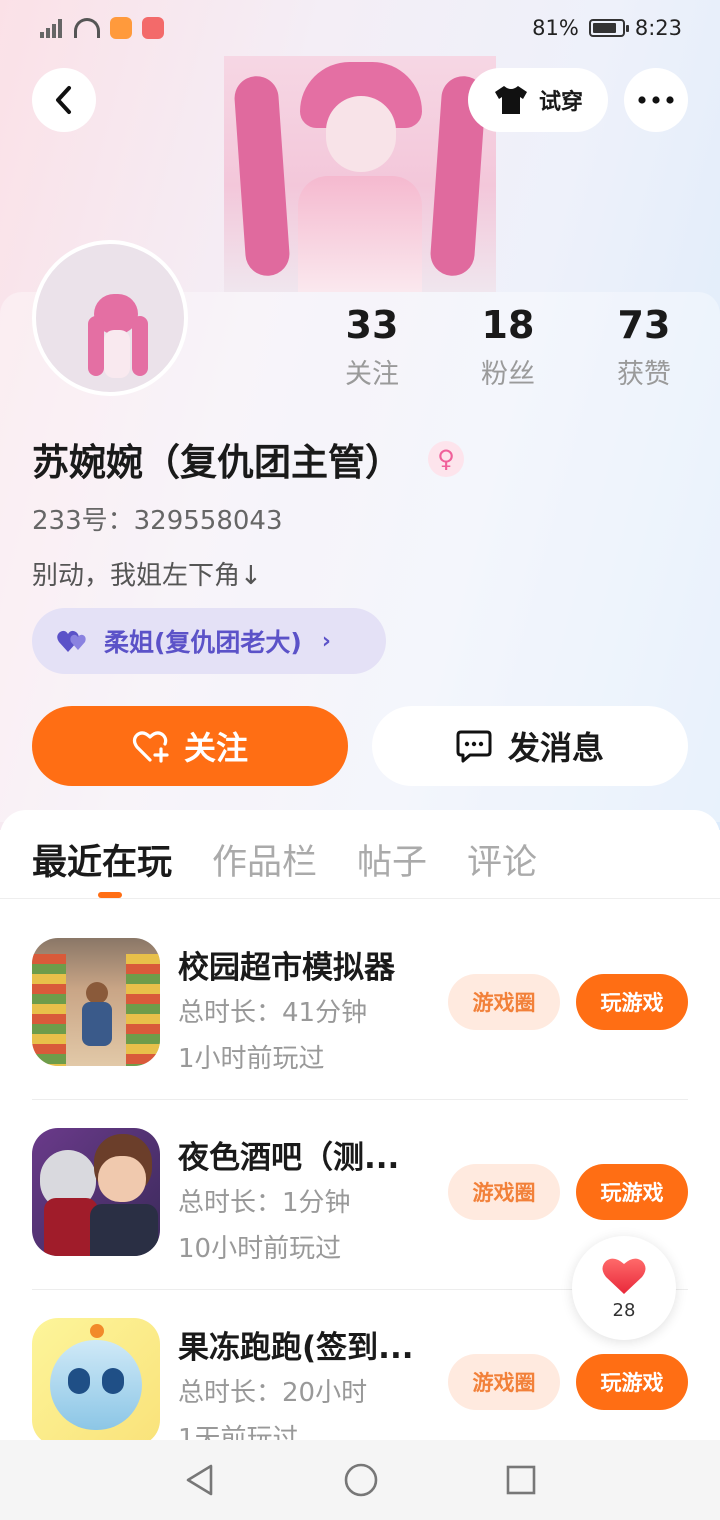 The height and width of the screenshot is (1520, 720). Describe the element at coordinates (360, 174) in the screenshot. I see `character-showcase-image` at that location.